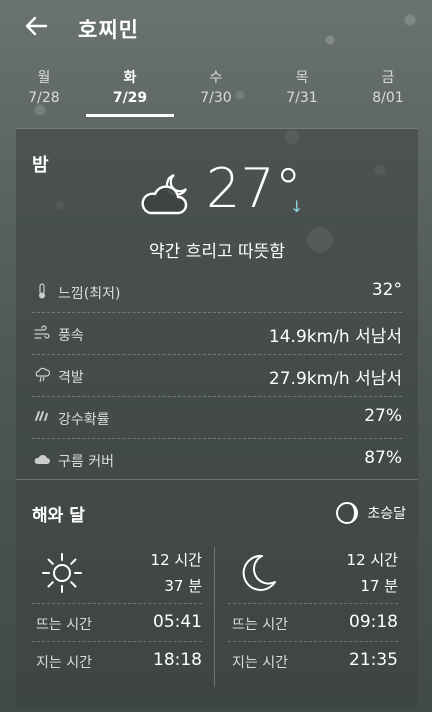  Describe the element at coordinates (260, 625) in the screenshot. I see `moonrise-label: 뜨는 시간` at that location.